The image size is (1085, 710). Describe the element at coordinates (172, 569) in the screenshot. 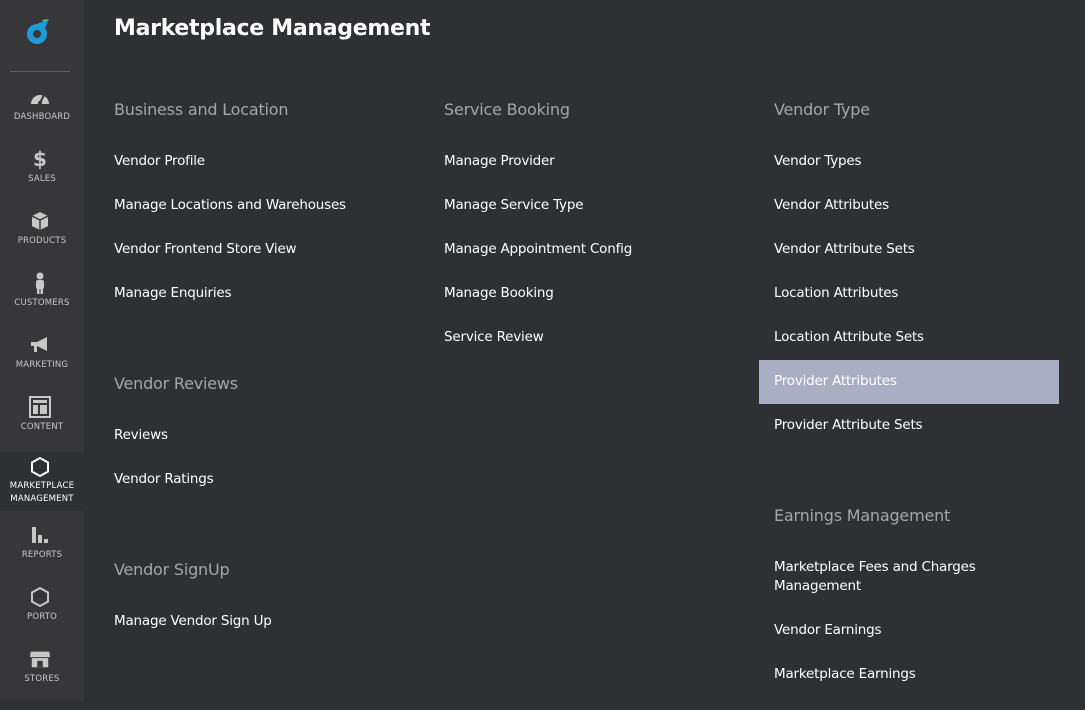

I see `section-title-signup: Vendor SignUp` at that location.